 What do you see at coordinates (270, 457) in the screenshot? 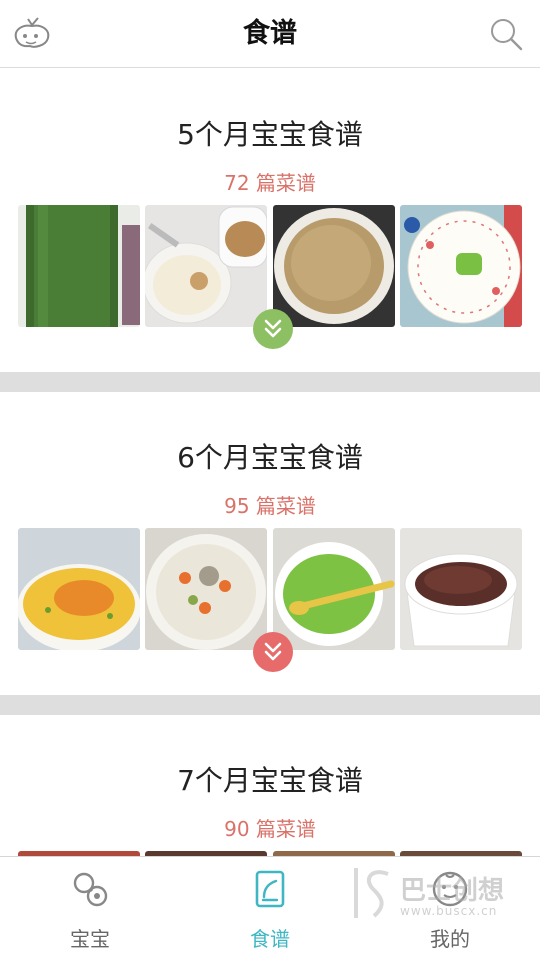
I see `section-title: 6个月宝宝食谱` at bounding box center [270, 457].